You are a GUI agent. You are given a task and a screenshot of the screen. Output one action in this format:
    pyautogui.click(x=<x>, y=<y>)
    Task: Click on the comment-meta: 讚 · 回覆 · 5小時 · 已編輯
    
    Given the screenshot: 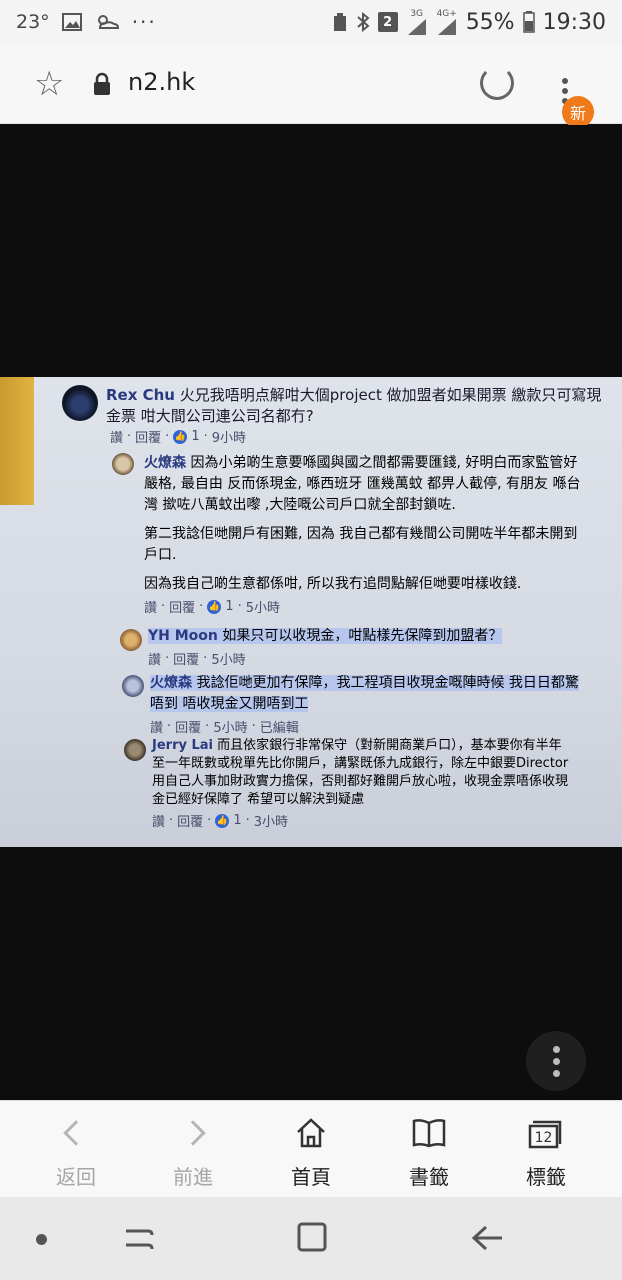 What is the action you would take?
    pyautogui.click(x=224, y=726)
    